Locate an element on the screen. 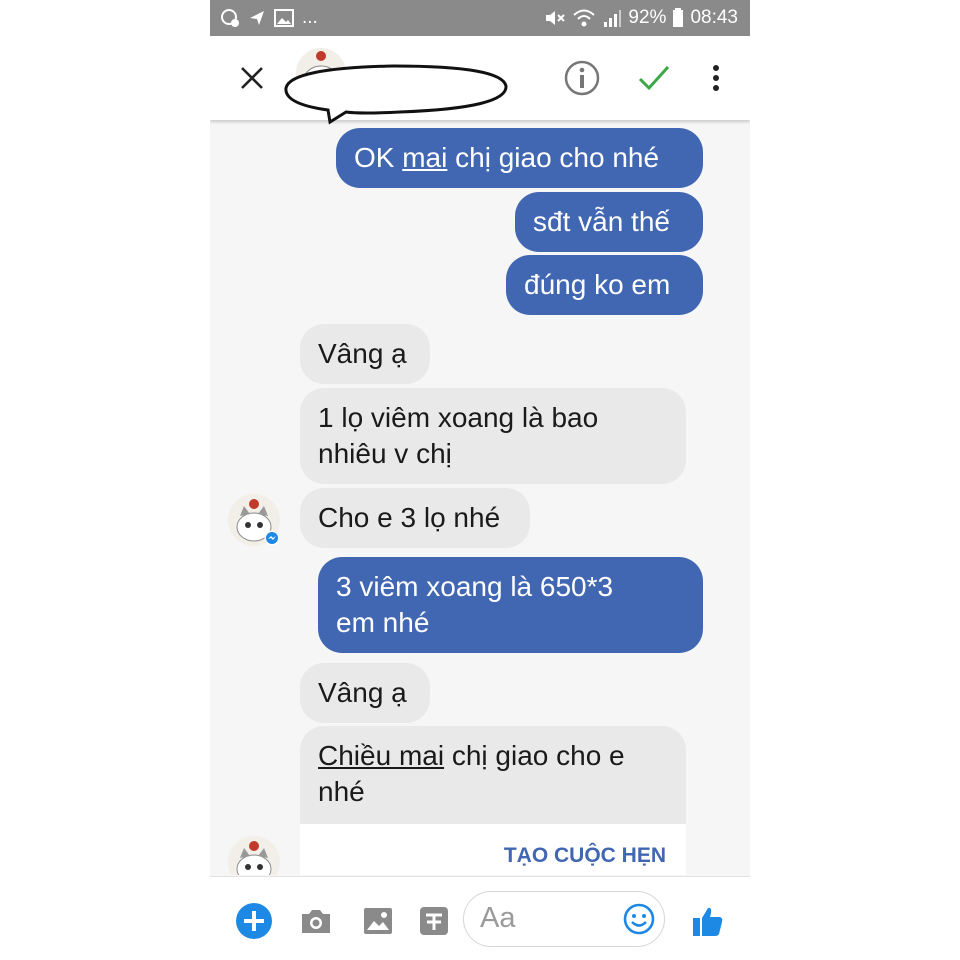 Image resolution: width=960 pixels, height=960 pixels. emoji-button is located at coordinates (639, 919).